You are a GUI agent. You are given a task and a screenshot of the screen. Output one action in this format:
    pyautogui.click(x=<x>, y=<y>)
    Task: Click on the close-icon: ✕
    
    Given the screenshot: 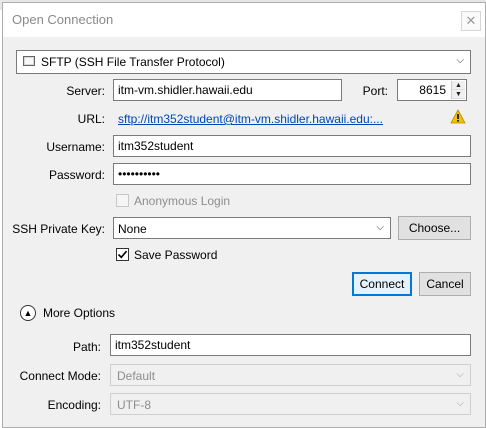 What is the action you would take?
    pyautogui.click(x=471, y=20)
    